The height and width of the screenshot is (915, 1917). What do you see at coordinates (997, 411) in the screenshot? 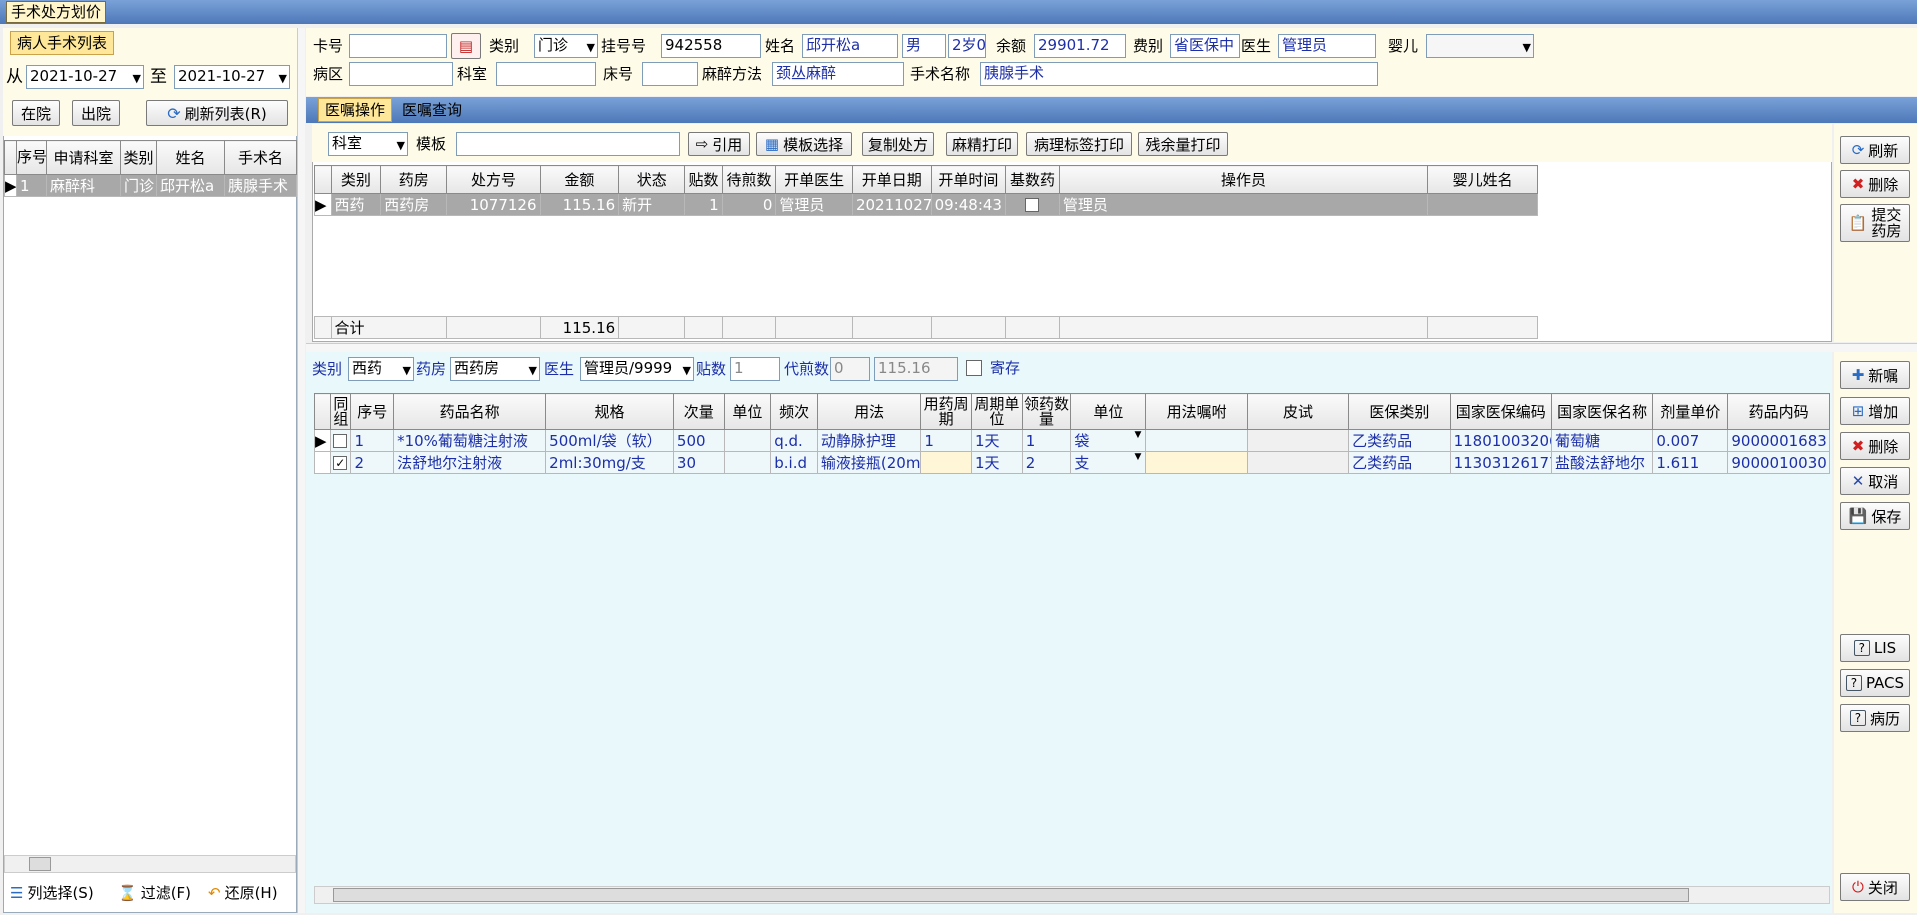
I see `col-period-unit: 周期单位` at bounding box center [997, 411].